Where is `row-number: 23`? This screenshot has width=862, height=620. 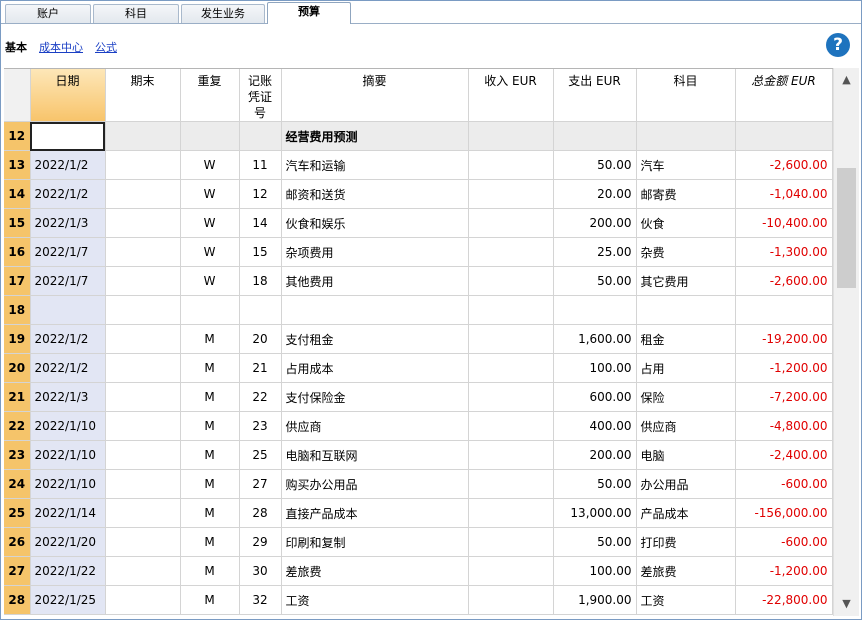
row-number: 23 is located at coordinates (17, 455).